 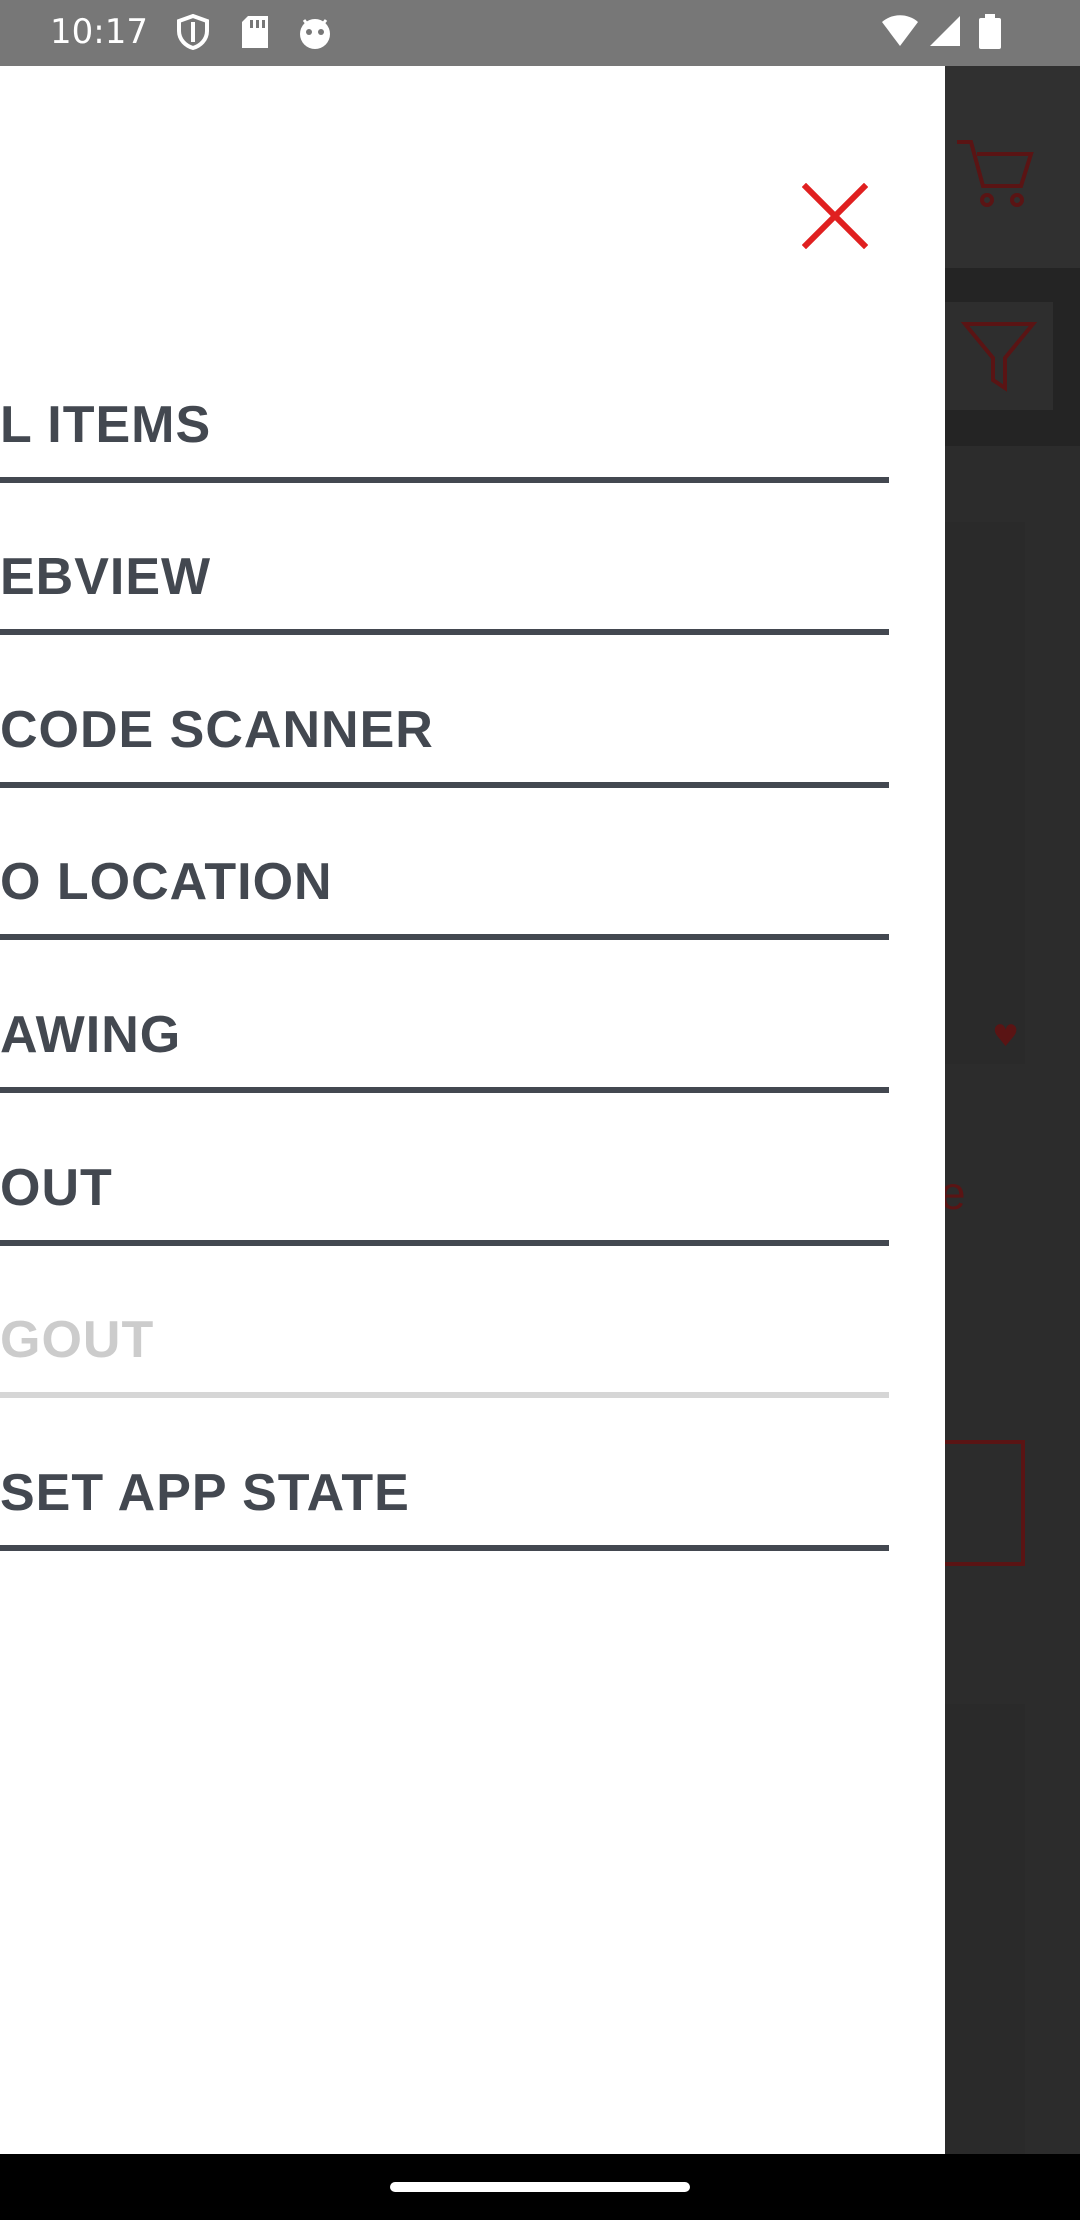 I want to click on home-gesture-handle, so click(x=540, y=2187).